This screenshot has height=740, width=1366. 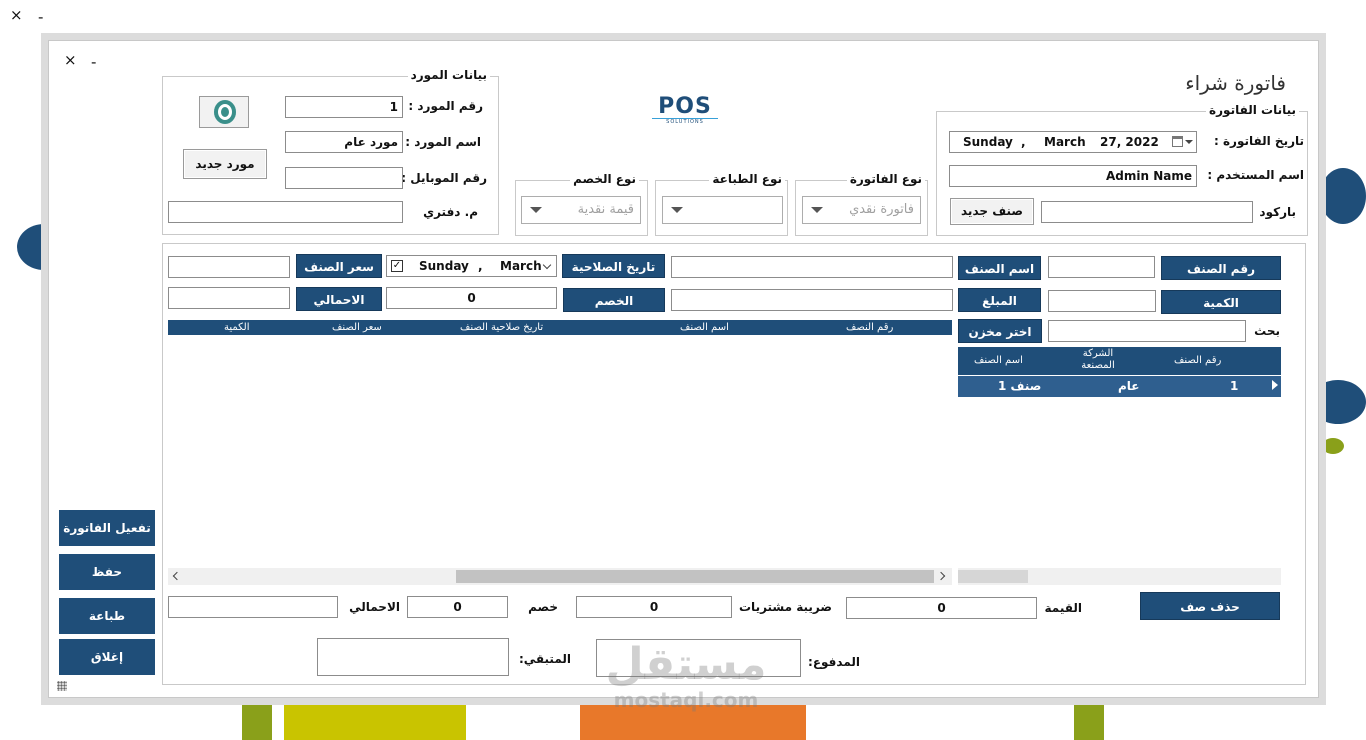 I want to click on resize-grip-icon, so click(x=62, y=686).